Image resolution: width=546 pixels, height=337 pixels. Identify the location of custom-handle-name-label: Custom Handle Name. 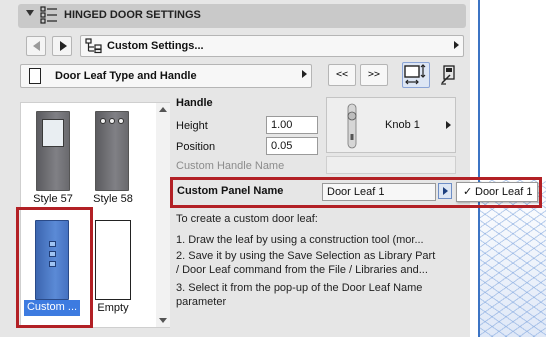
(230, 166).